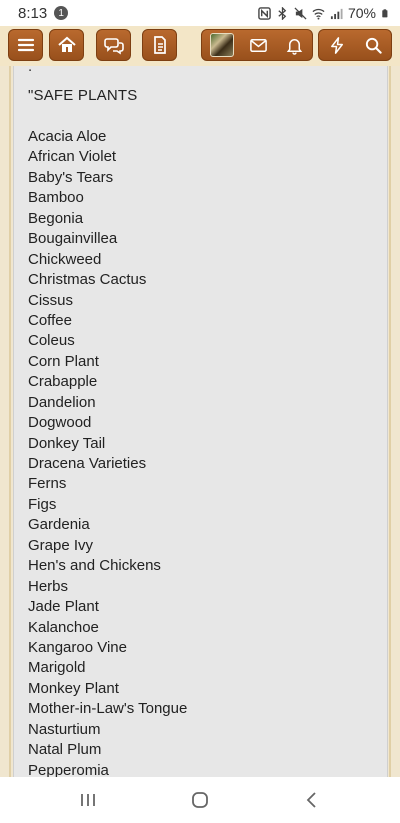 This screenshot has width=400, height=823. I want to click on chat-icon, so click(113, 46).